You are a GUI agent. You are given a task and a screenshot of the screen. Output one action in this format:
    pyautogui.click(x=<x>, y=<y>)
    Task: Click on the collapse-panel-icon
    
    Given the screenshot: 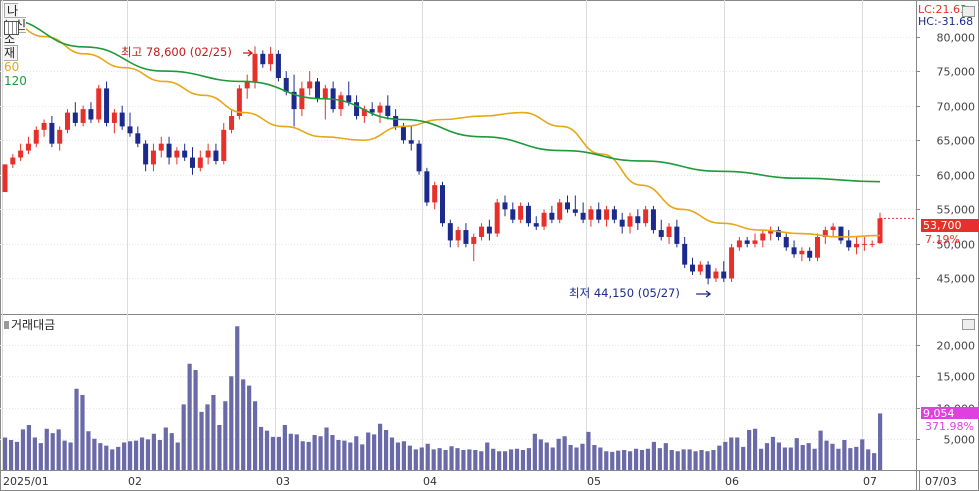 What is the action you would take?
    pyautogui.click(x=968, y=11)
    